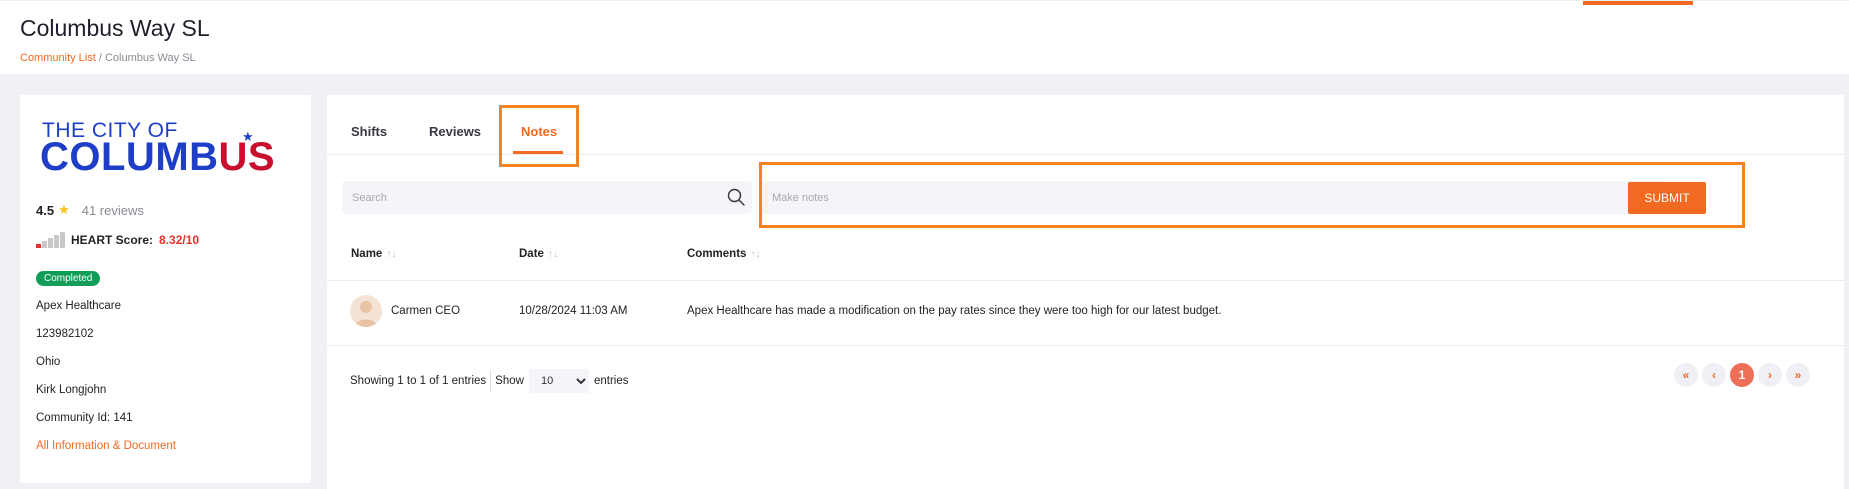  Describe the element at coordinates (64, 209) in the screenshot. I see `star-icon: ★` at that location.